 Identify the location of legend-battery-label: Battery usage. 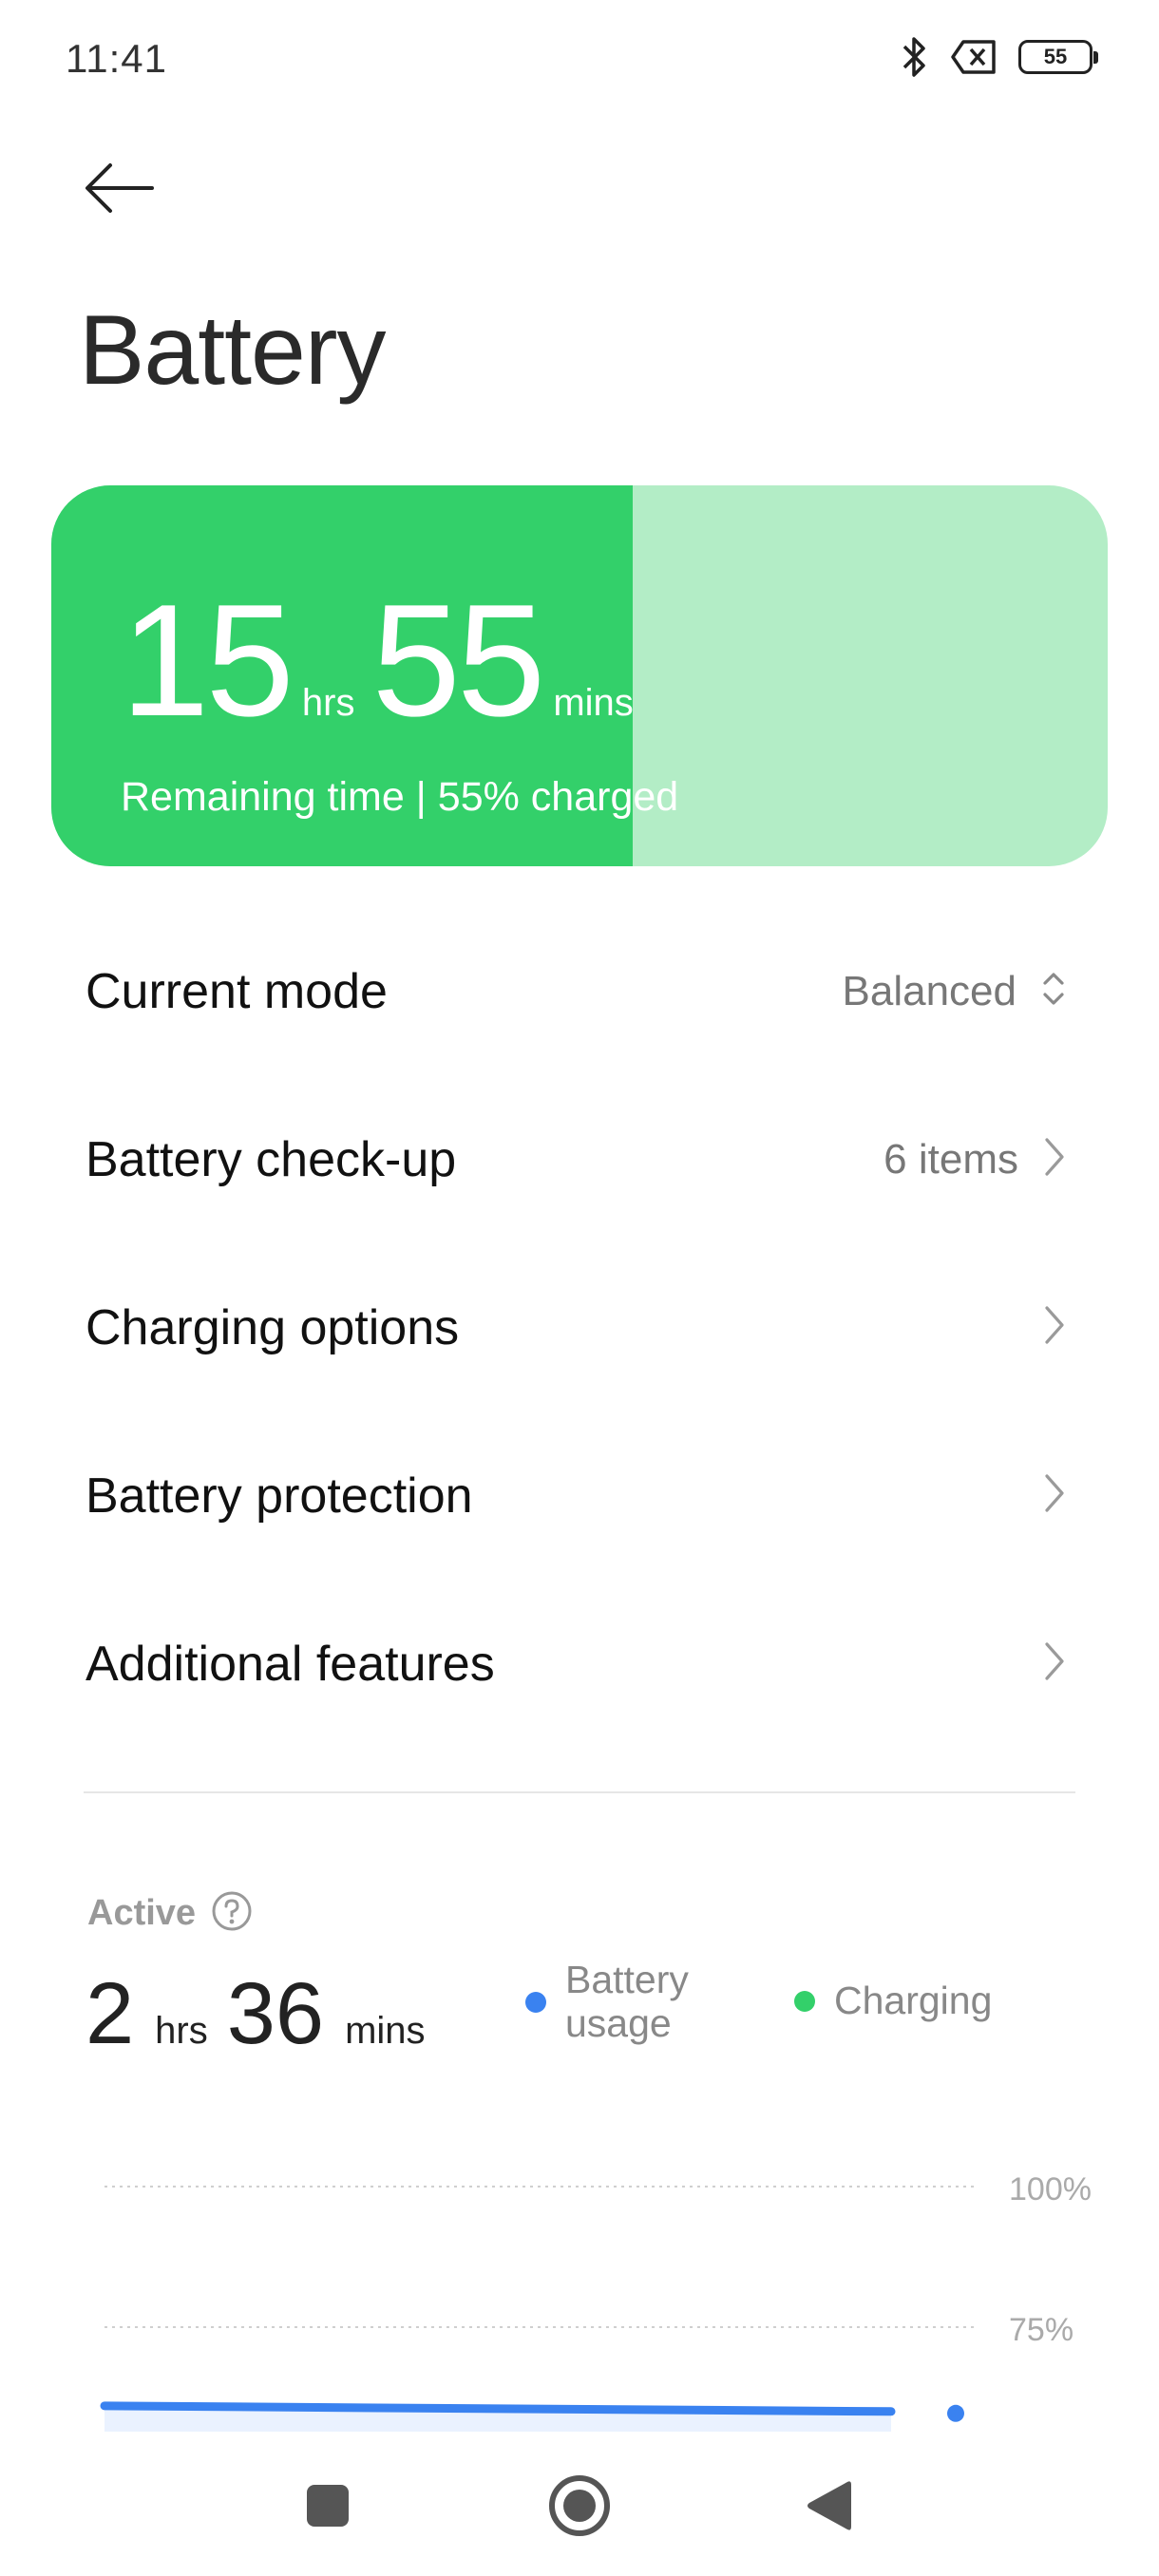
(627, 2002).